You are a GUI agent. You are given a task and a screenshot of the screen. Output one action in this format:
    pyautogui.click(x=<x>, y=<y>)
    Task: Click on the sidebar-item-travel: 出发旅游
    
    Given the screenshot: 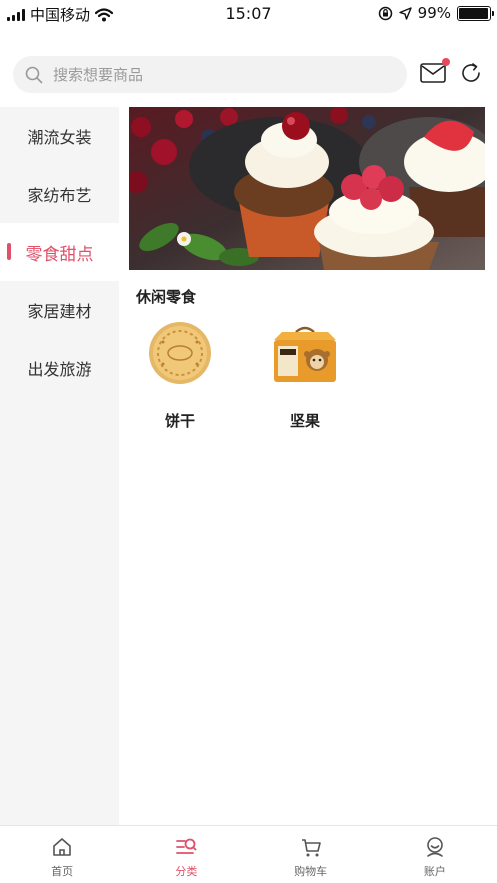 What is the action you would take?
    pyautogui.click(x=59, y=368)
    